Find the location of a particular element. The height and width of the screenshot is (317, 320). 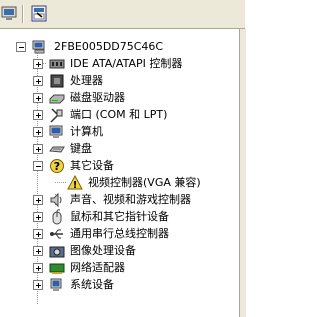

ide-controller-icon is located at coordinates (57, 64).